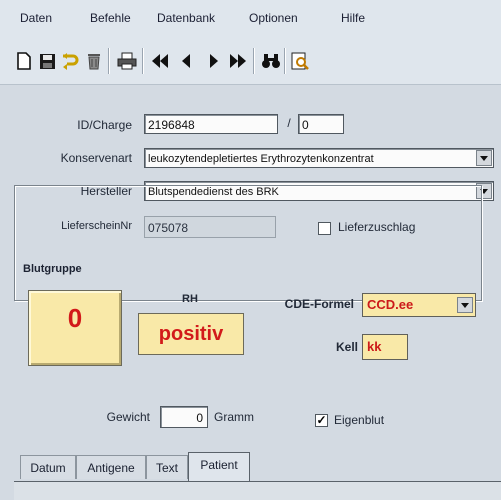 This screenshot has height=500, width=501. What do you see at coordinates (321, 124) in the screenshot?
I see `charge-input: 0` at bounding box center [321, 124].